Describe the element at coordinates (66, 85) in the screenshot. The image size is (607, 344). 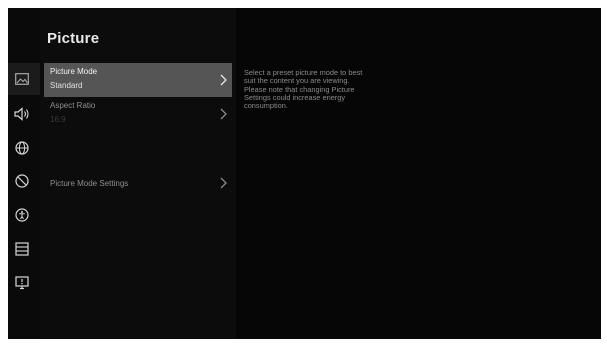
I see `menu-item-value: Standard` at that location.